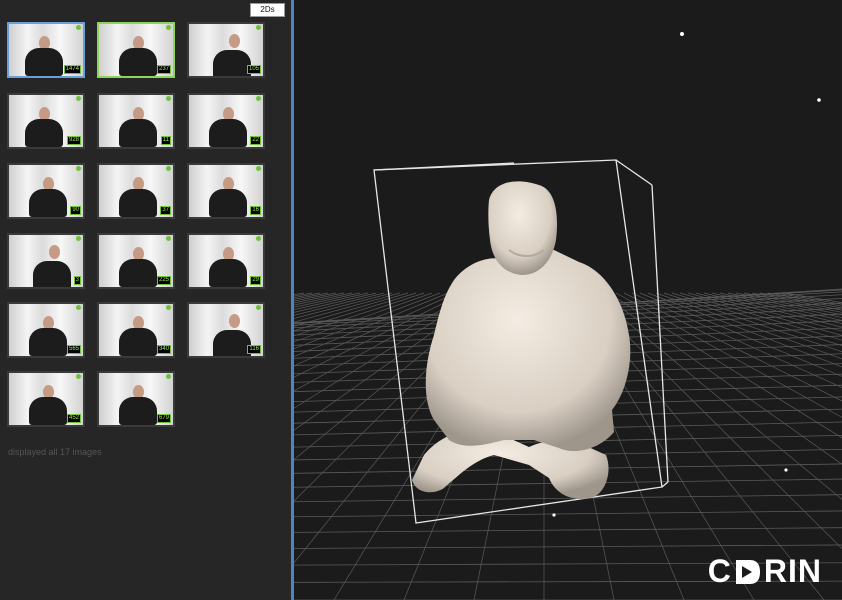  I want to click on thumbnail-count-badge: 225, so click(163, 280).